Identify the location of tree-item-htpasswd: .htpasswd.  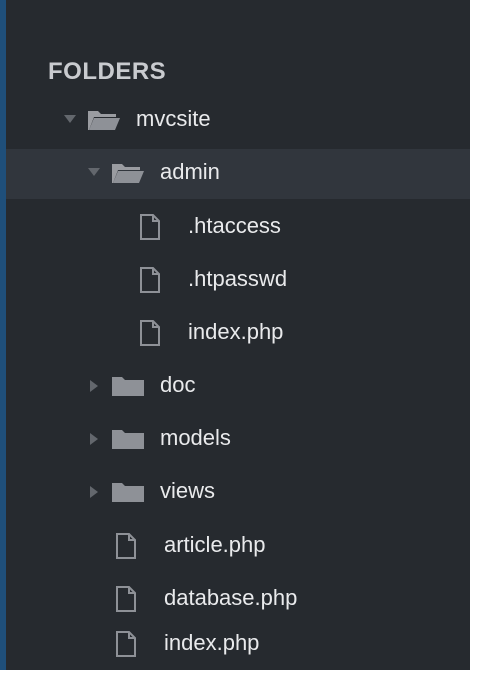
(238, 281).